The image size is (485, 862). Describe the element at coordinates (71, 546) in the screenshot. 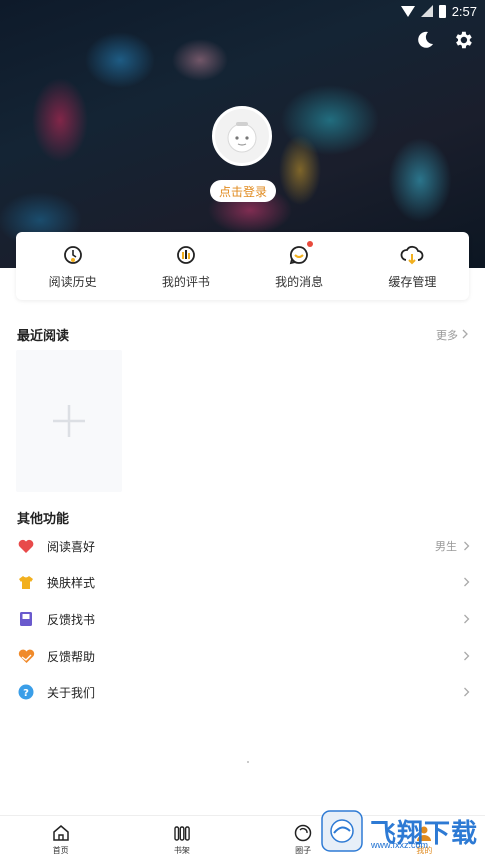

I see `menu-label: 阅读喜好` at that location.